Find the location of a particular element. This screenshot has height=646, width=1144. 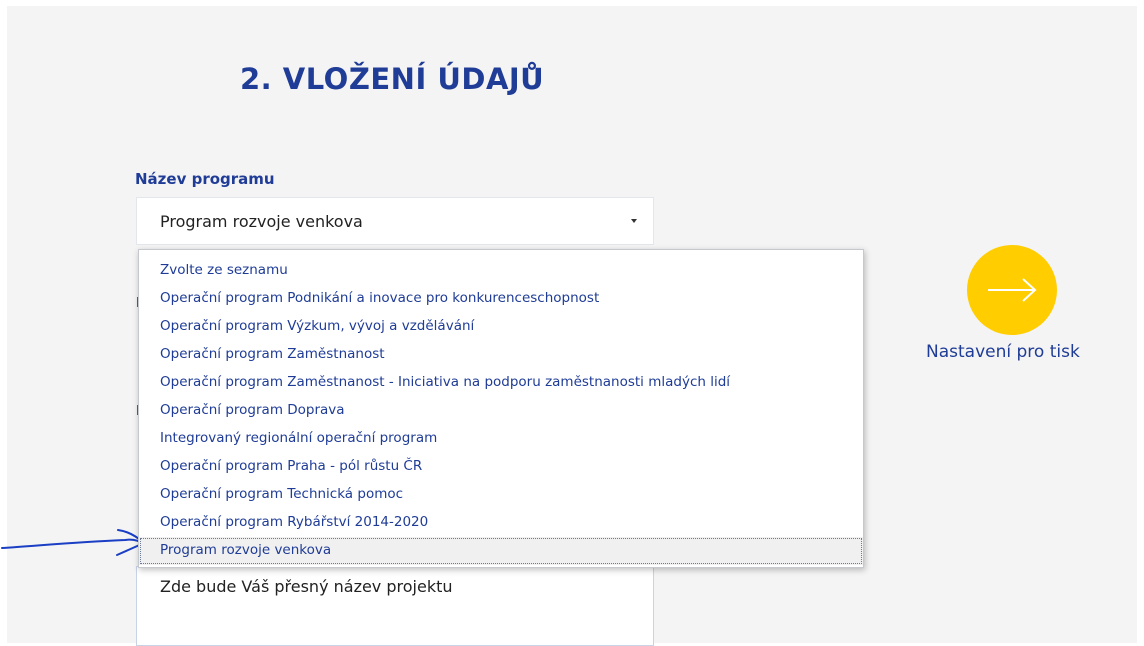

arrow-right-icon is located at coordinates (1012, 290).